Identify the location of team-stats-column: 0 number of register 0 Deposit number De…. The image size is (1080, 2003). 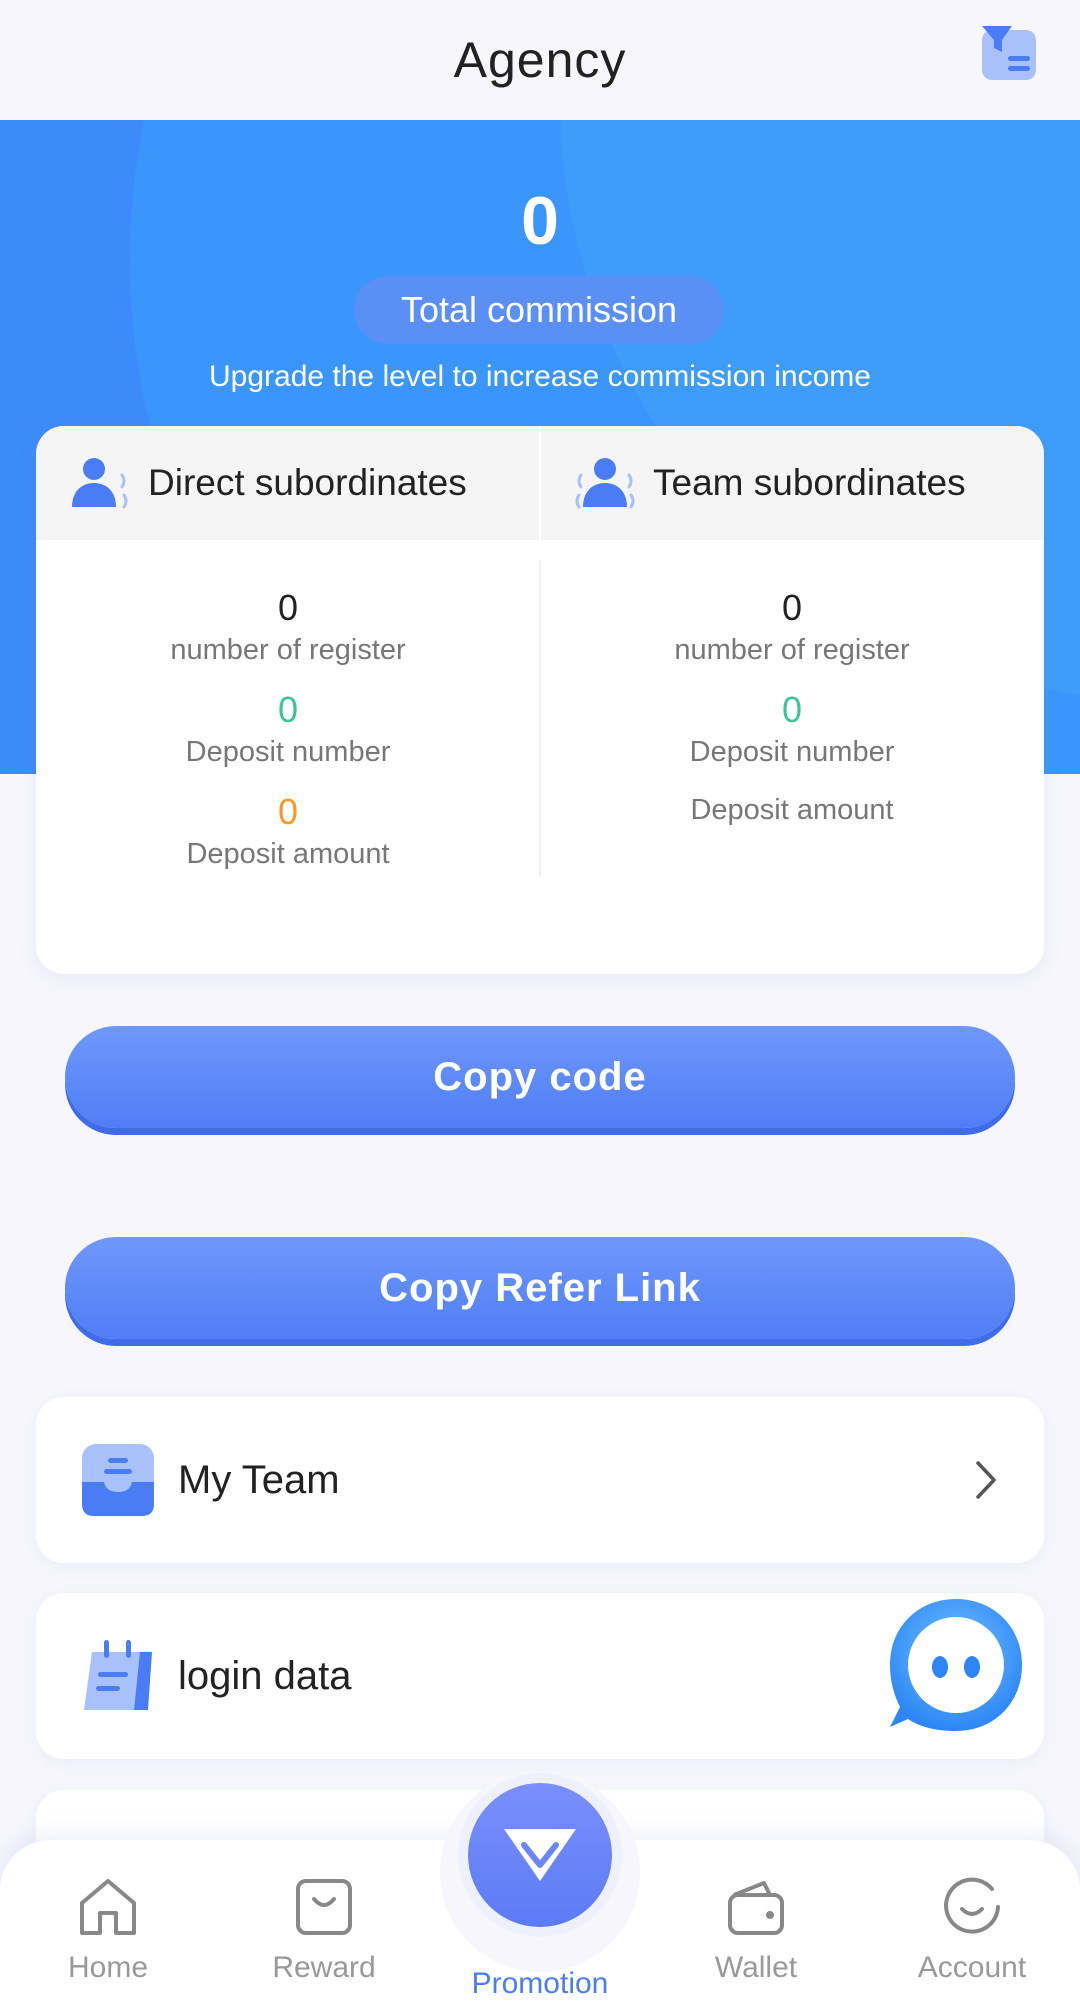
(792, 716).